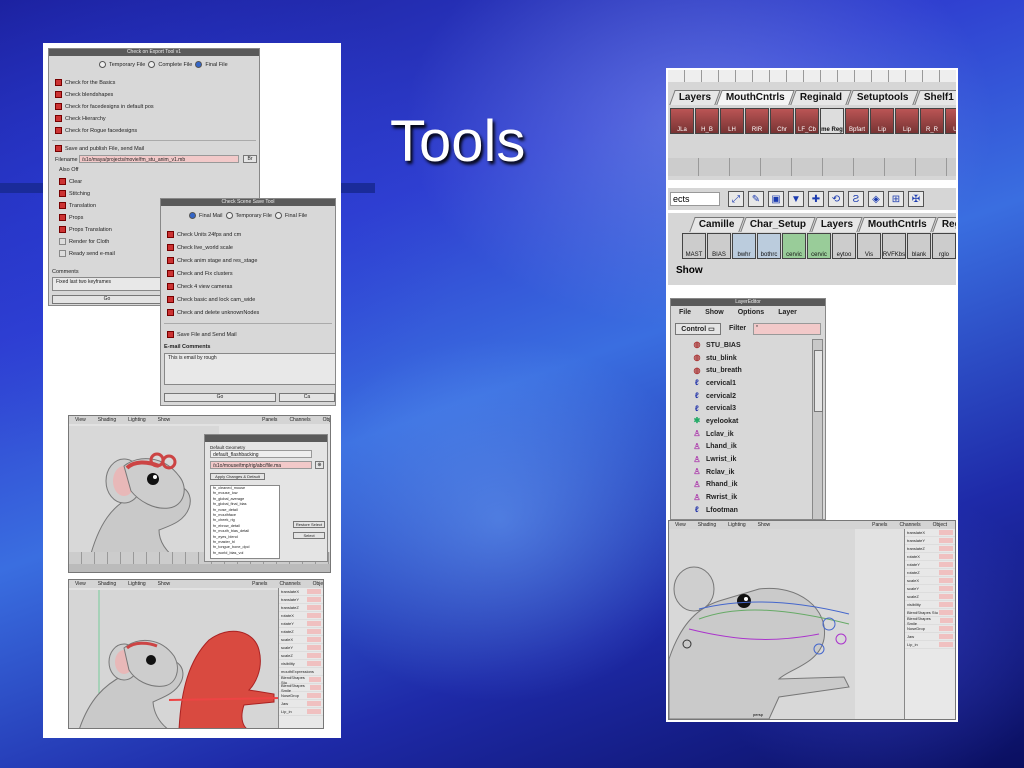 The height and width of the screenshot is (768, 1024). What do you see at coordinates (745, 396) in the screenshot?
I see `layer-item: ℓ cervical2` at bounding box center [745, 396].